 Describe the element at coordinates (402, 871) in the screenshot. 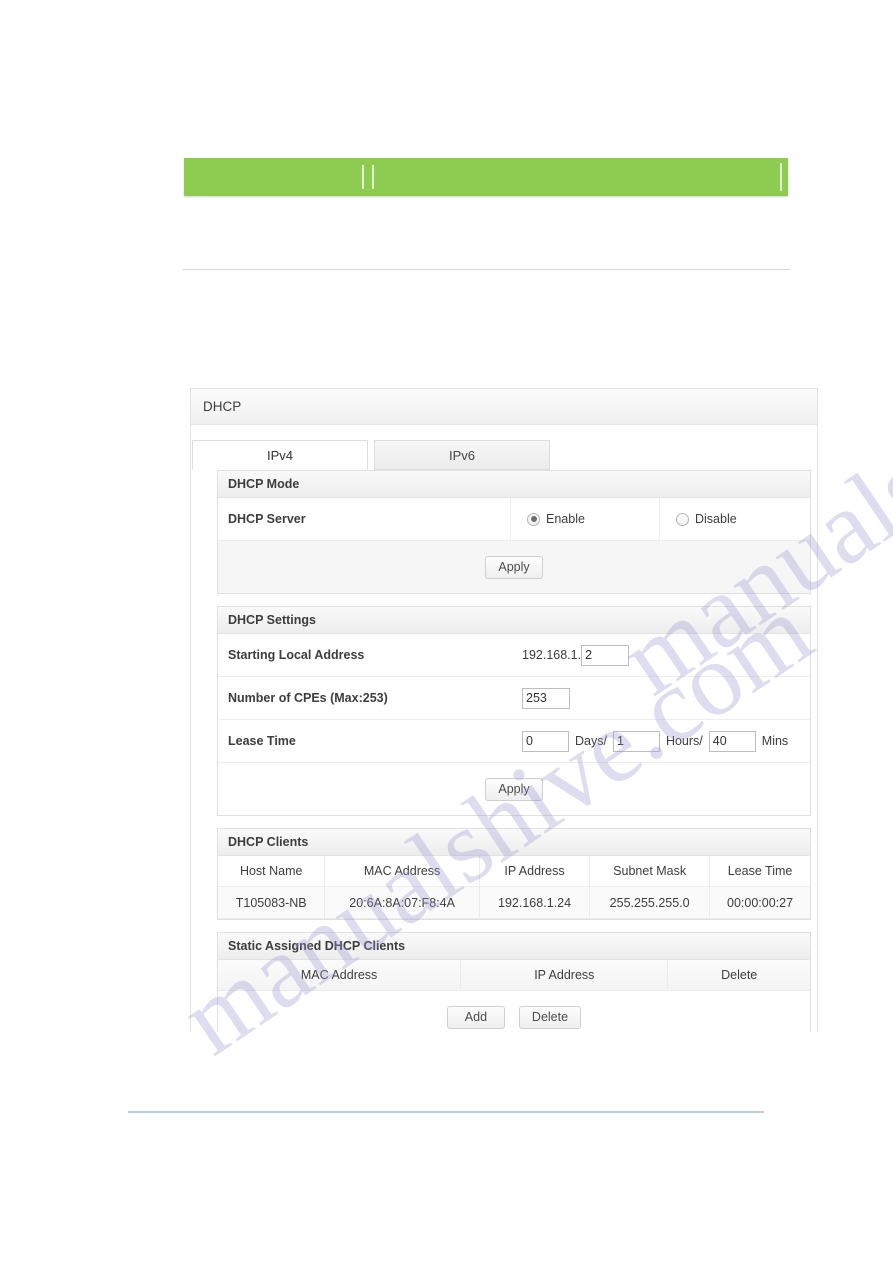

I see `column-mac-address: MAC Address` at that location.